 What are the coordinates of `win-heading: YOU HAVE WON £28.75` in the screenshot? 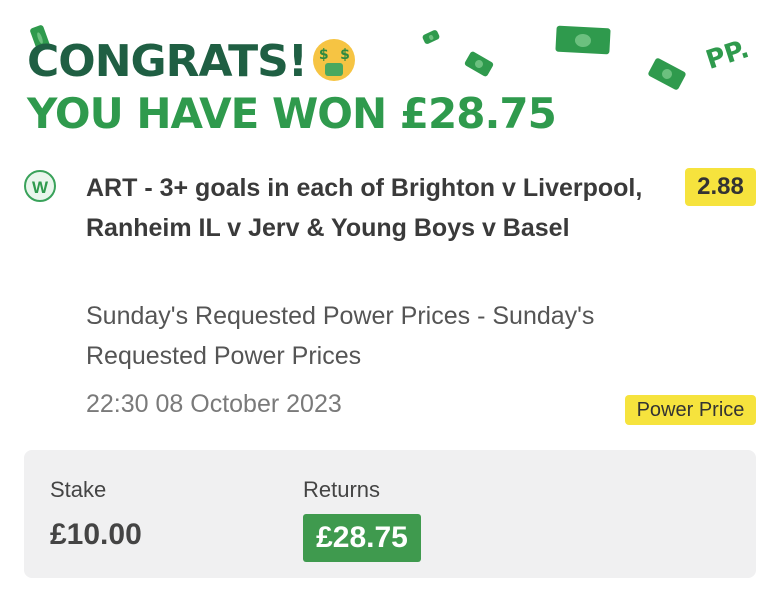 It's located at (292, 114).